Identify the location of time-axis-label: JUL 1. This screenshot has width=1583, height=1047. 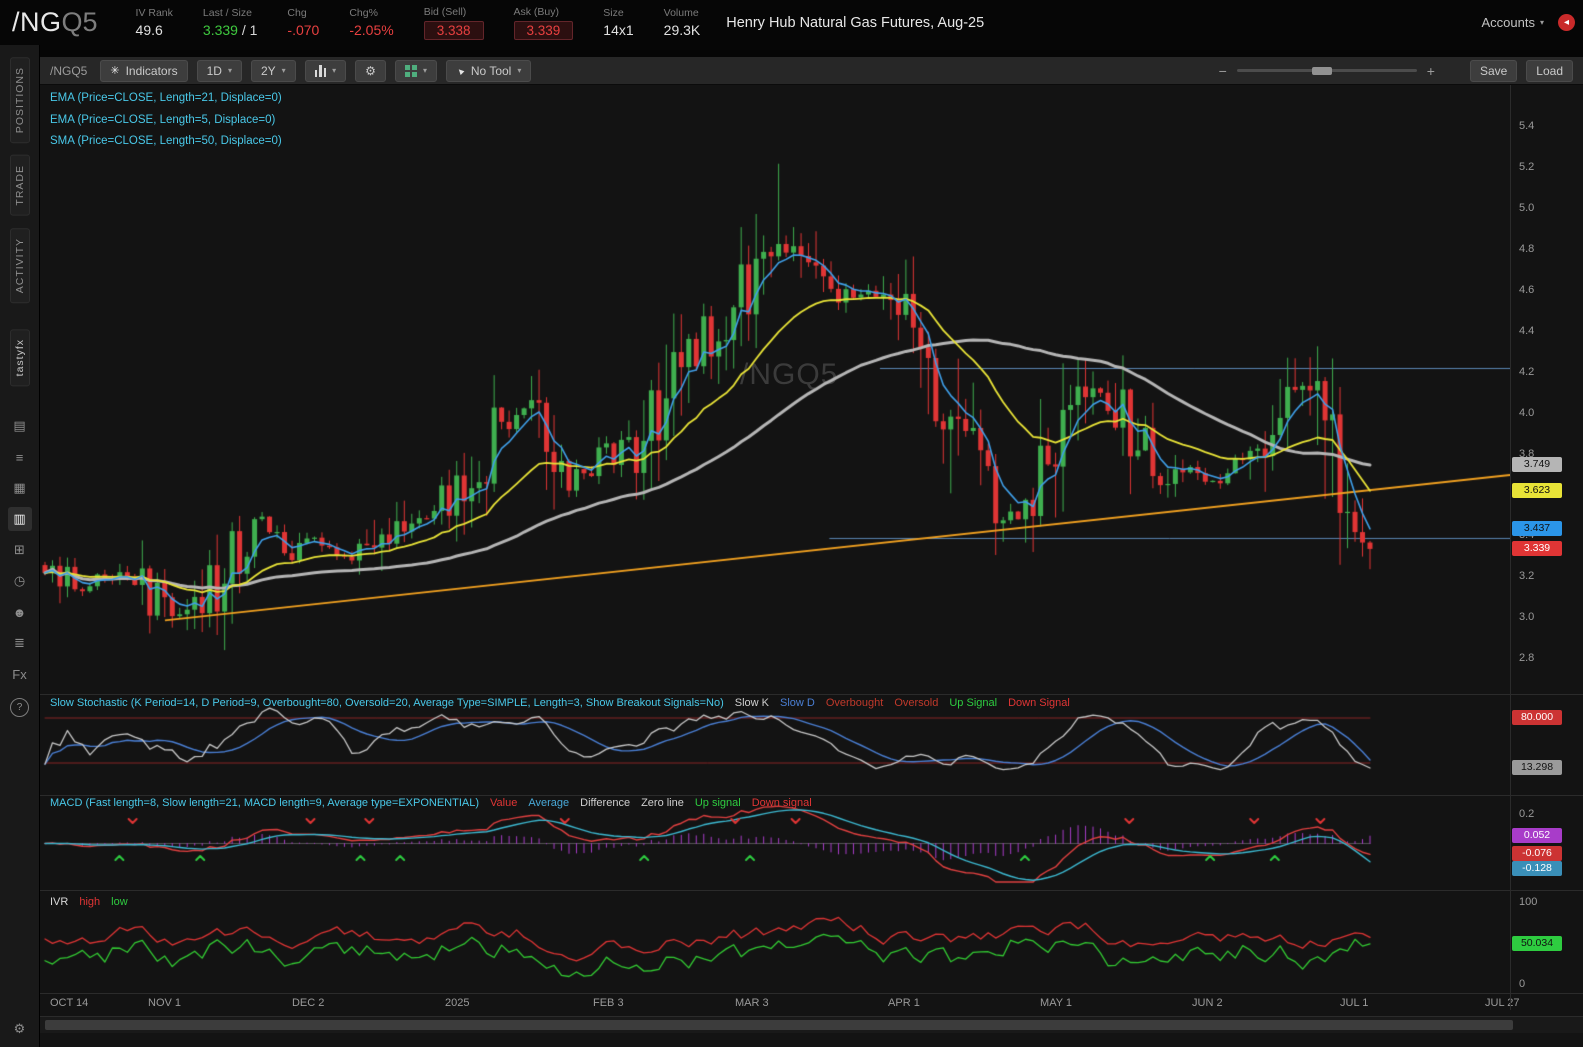
(1354, 1003).